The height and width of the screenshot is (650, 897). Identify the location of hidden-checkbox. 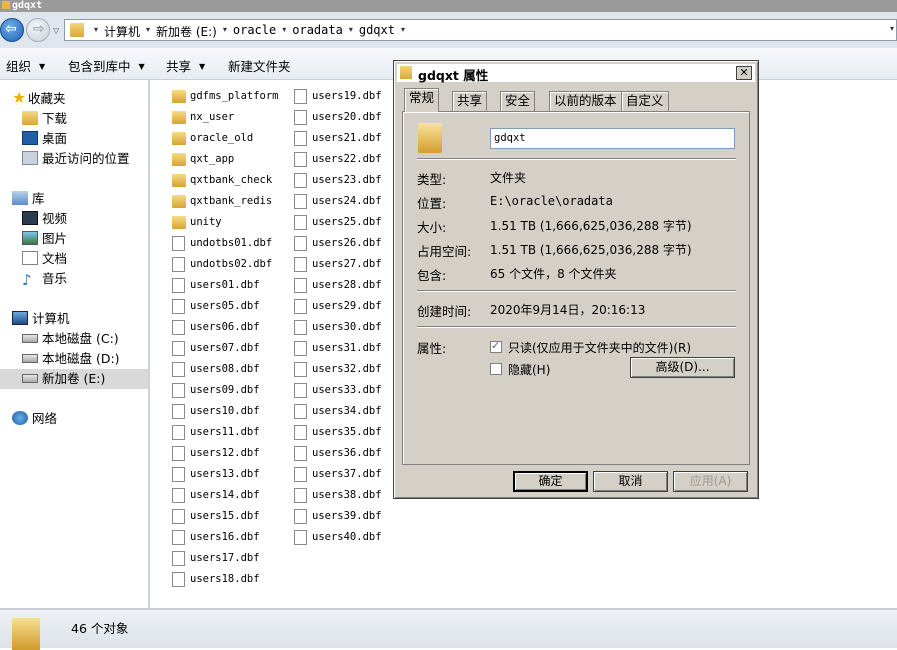
(496, 369).